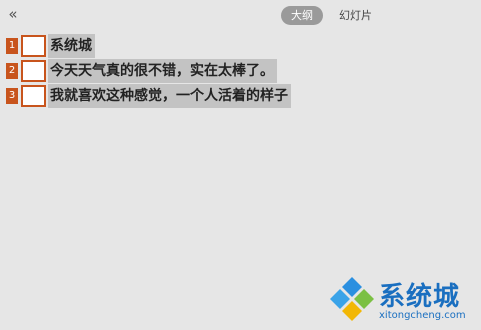  What do you see at coordinates (13, 14) in the screenshot?
I see `collapse-panel-icon: «` at bounding box center [13, 14].